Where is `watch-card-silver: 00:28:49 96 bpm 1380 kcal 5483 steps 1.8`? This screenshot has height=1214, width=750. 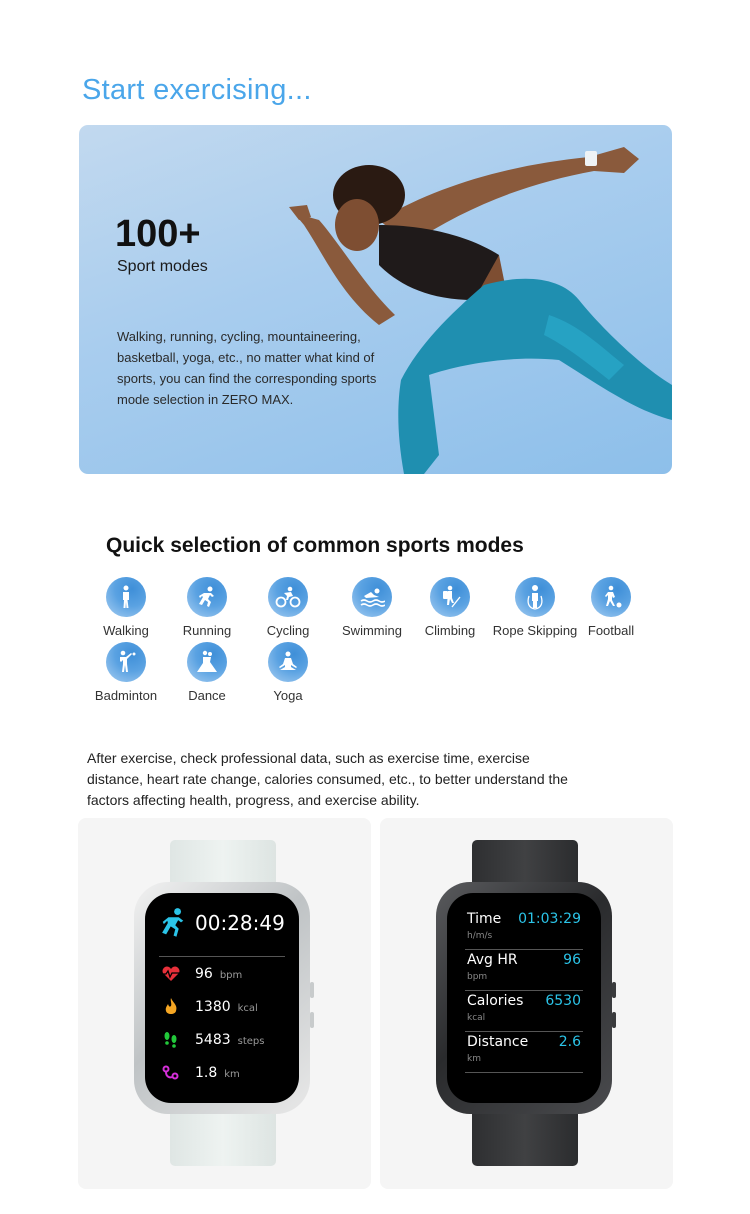 watch-card-silver: 00:28:49 96 bpm 1380 kcal 5483 steps 1.8 is located at coordinates (224, 1003).